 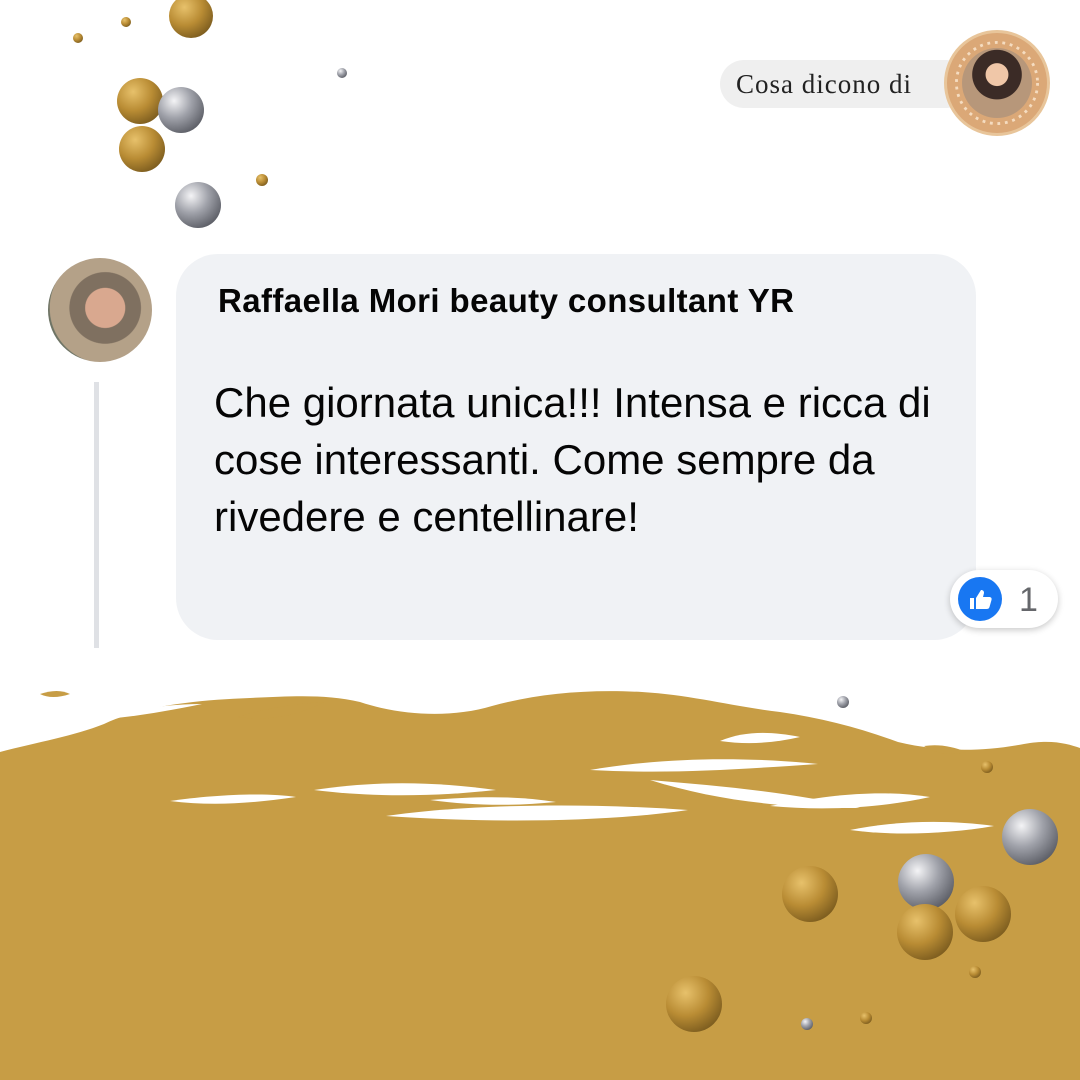 What do you see at coordinates (588, 301) in the screenshot?
I see `comment-author-name: Raffaella Mori beauty consultant YR` at bounding box center [588, 301].